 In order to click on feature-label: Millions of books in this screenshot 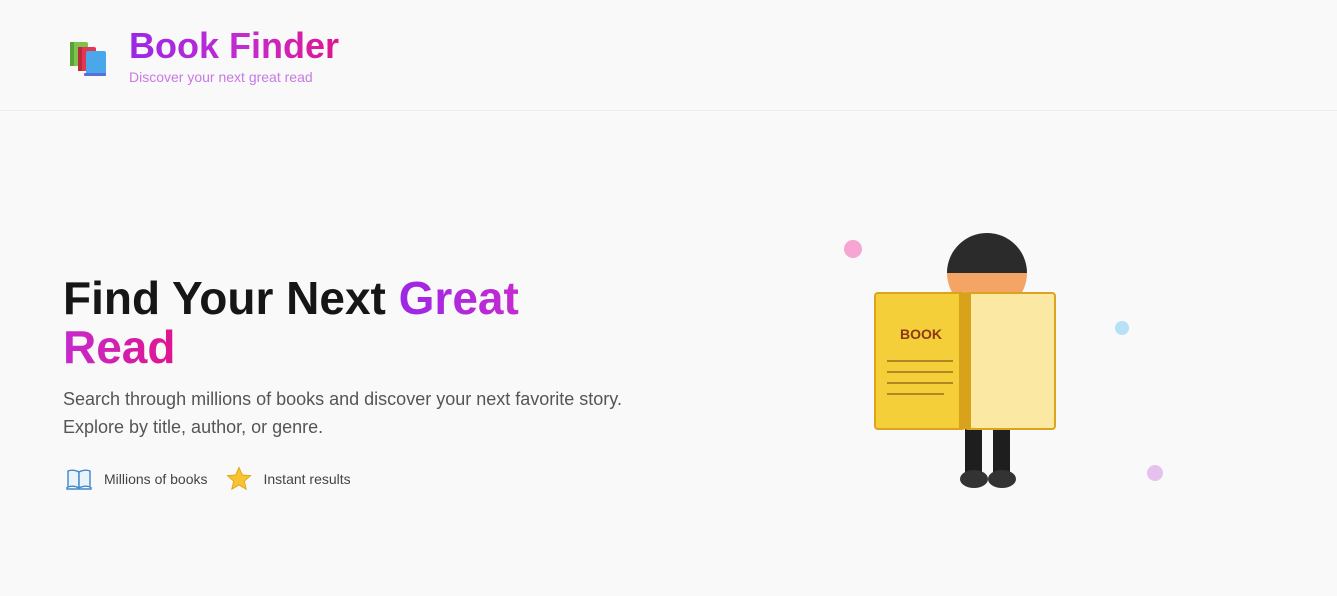, I will do `click(156, 479)`.